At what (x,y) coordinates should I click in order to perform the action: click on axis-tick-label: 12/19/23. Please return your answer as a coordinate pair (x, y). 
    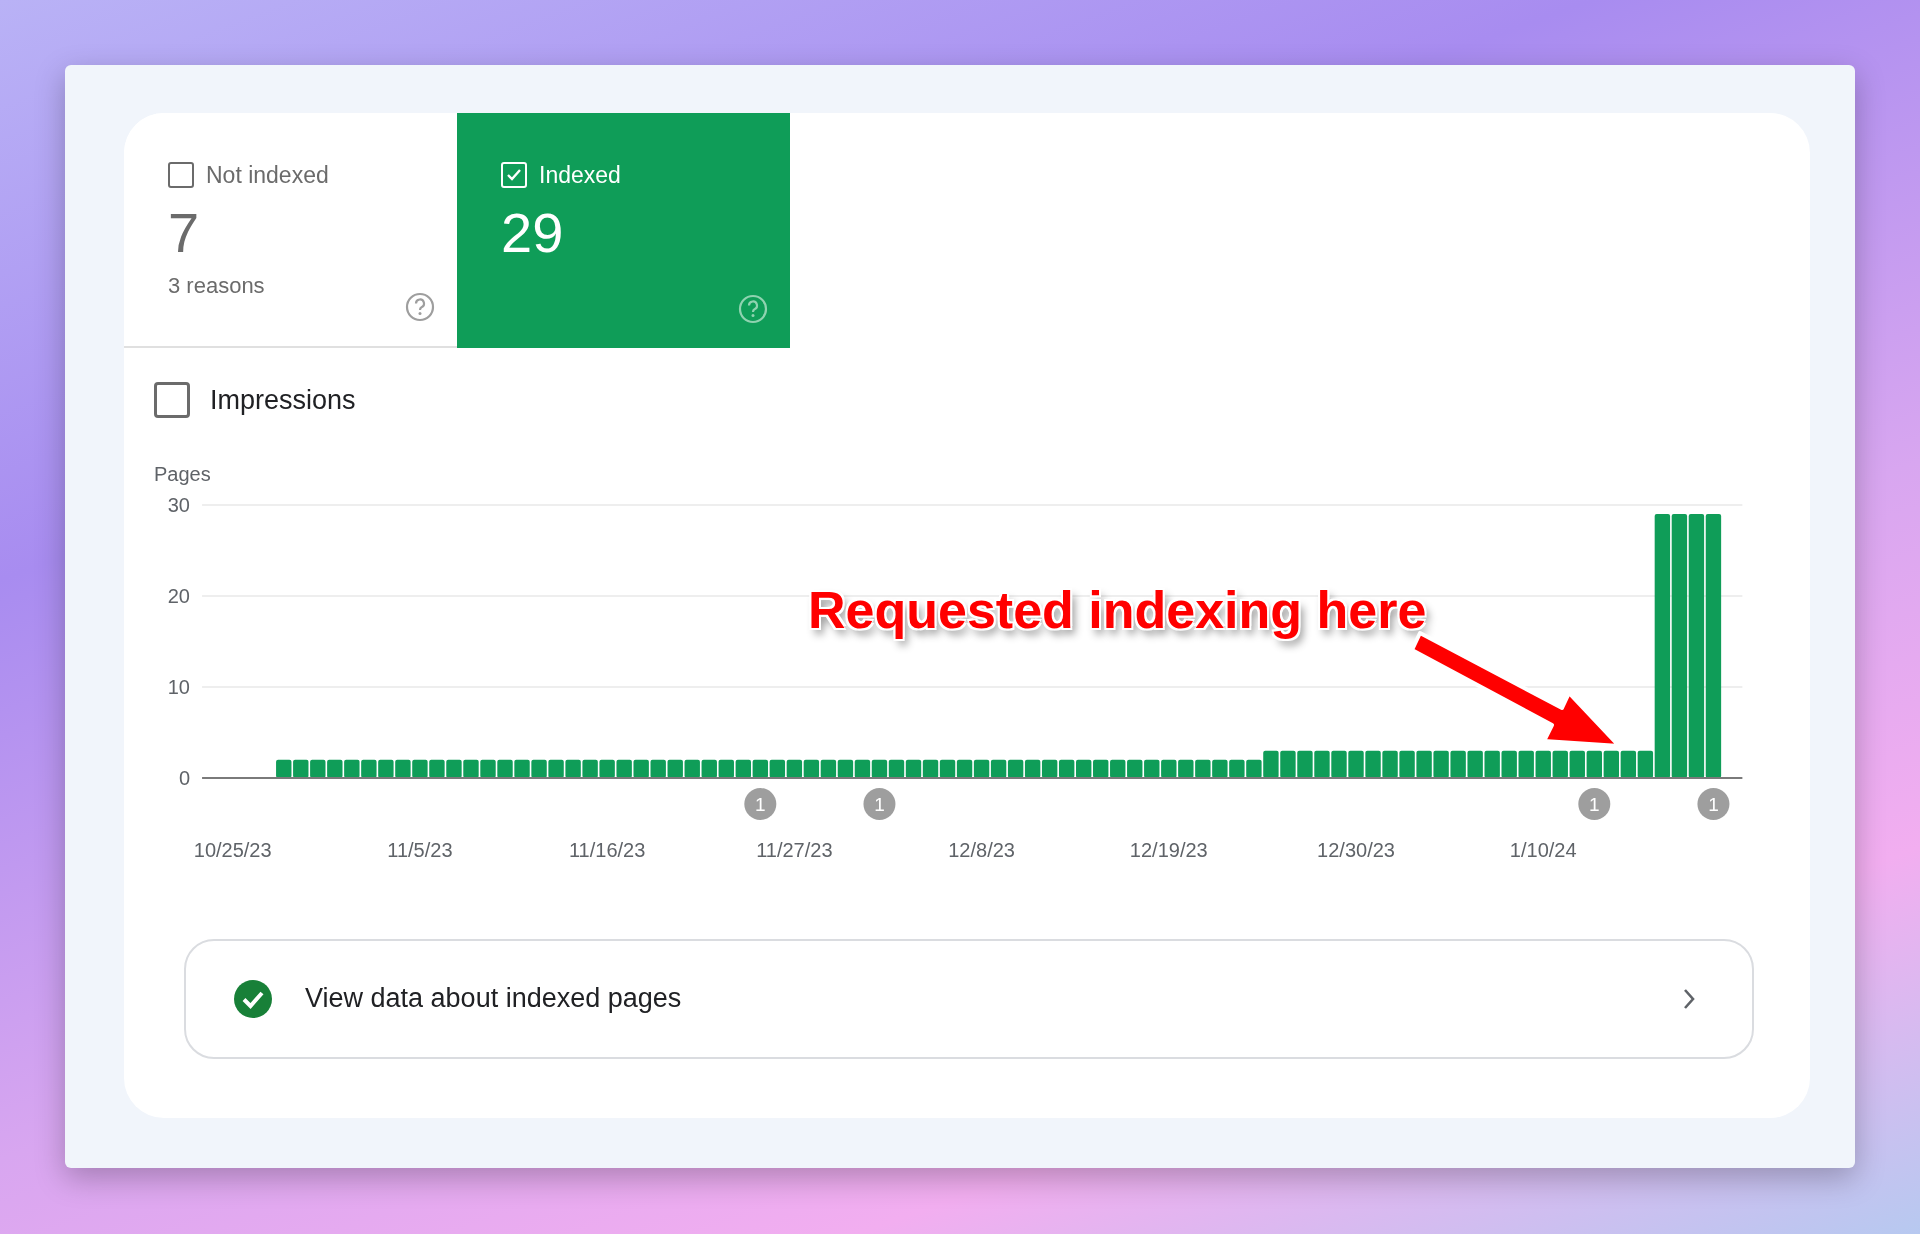
    Looking at the image, I should click on (1168, 849).